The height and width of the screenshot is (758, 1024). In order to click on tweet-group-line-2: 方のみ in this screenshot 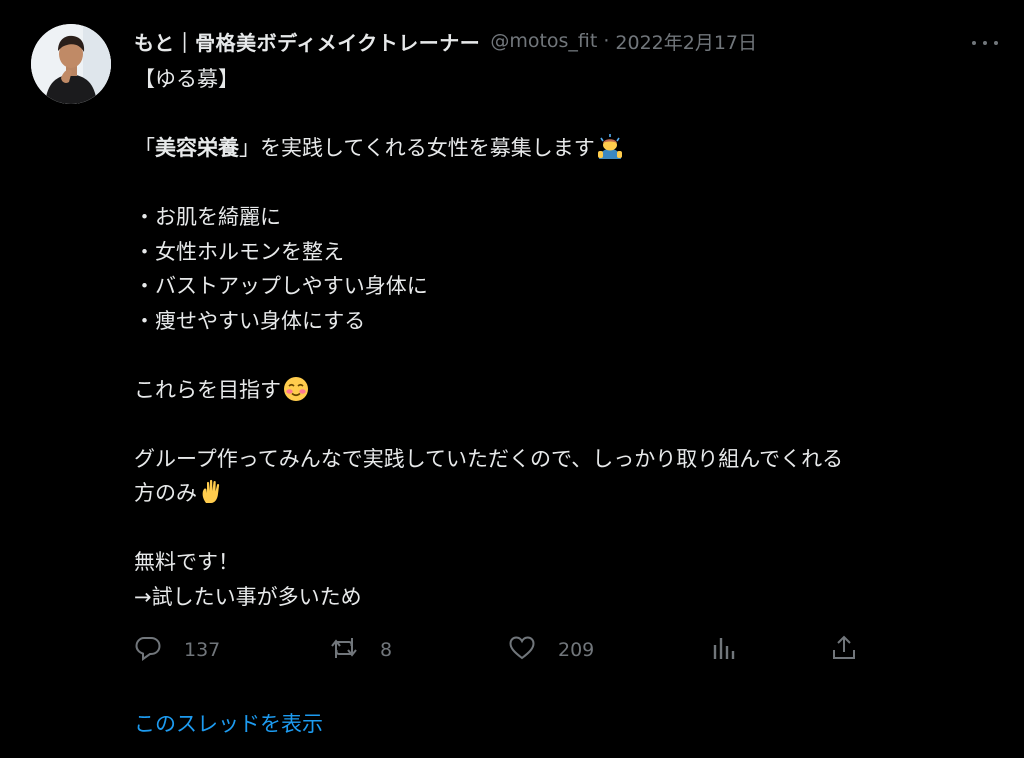, I will do `click(569, 493)`.